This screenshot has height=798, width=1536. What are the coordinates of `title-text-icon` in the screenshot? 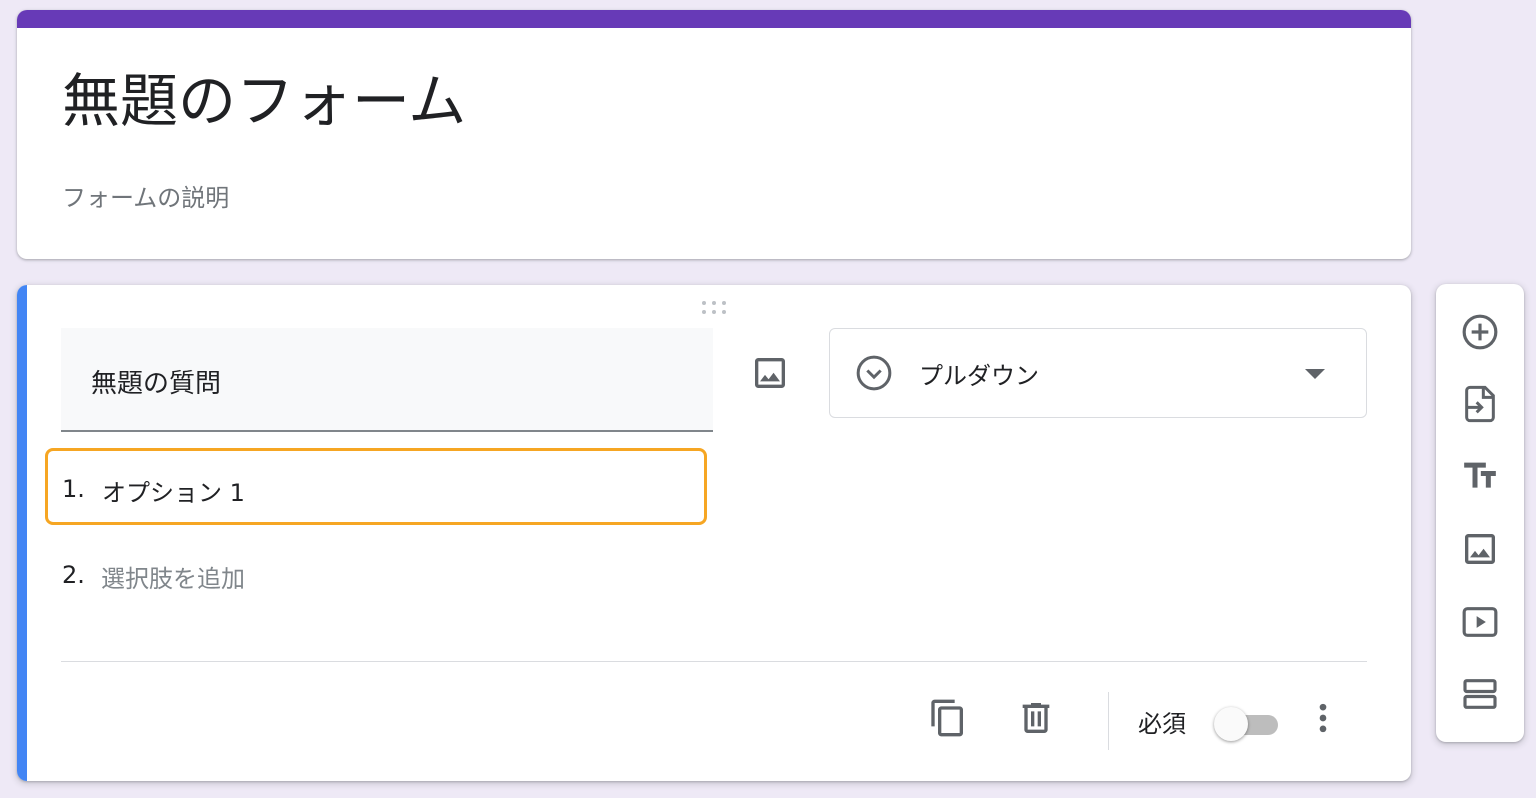 It's located at (1480, 476).